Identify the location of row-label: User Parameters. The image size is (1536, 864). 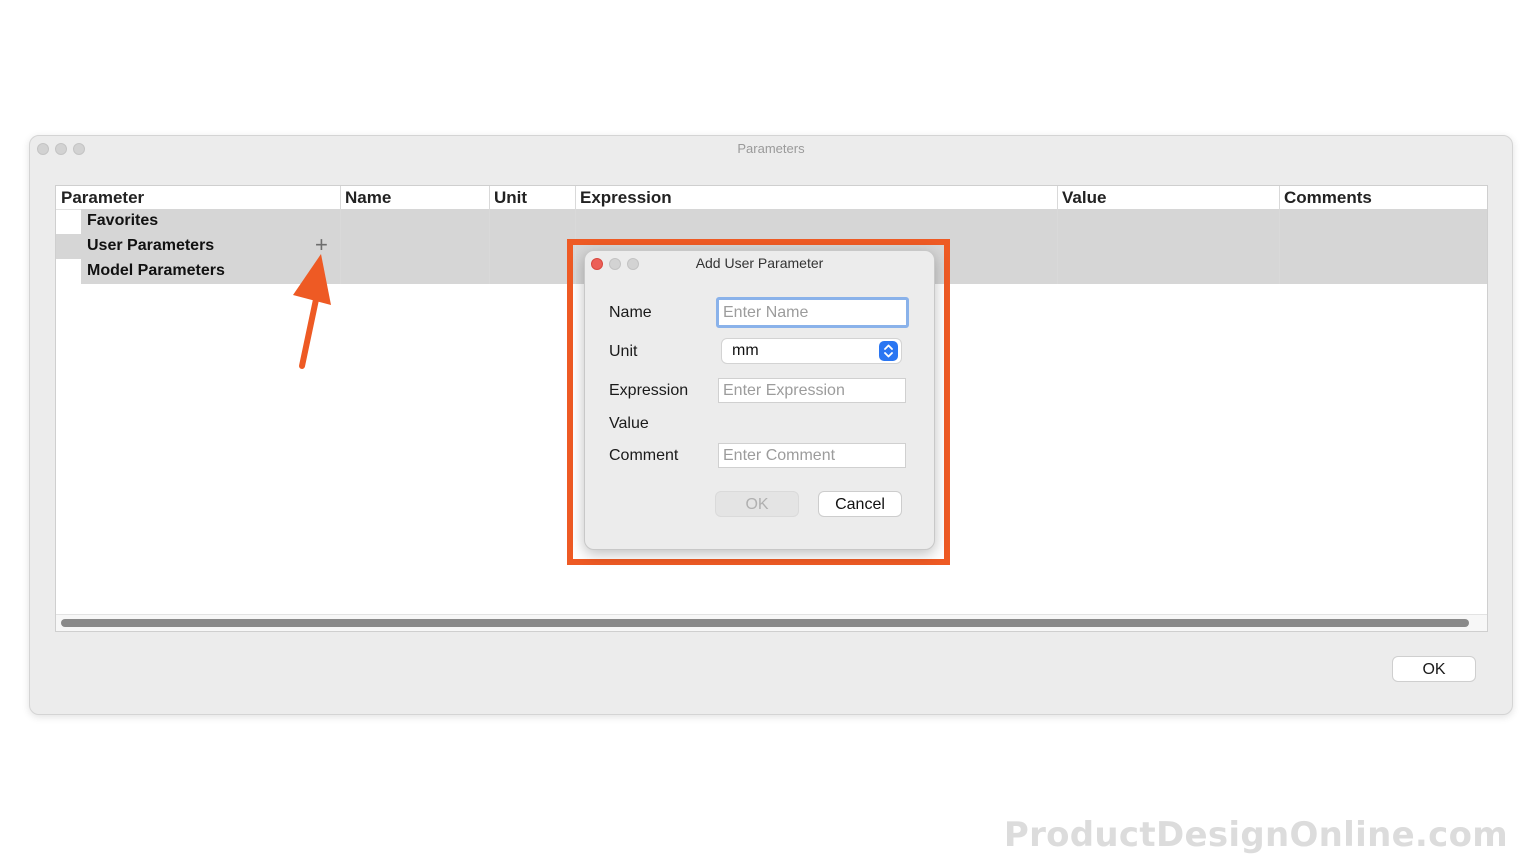
(151, 245).